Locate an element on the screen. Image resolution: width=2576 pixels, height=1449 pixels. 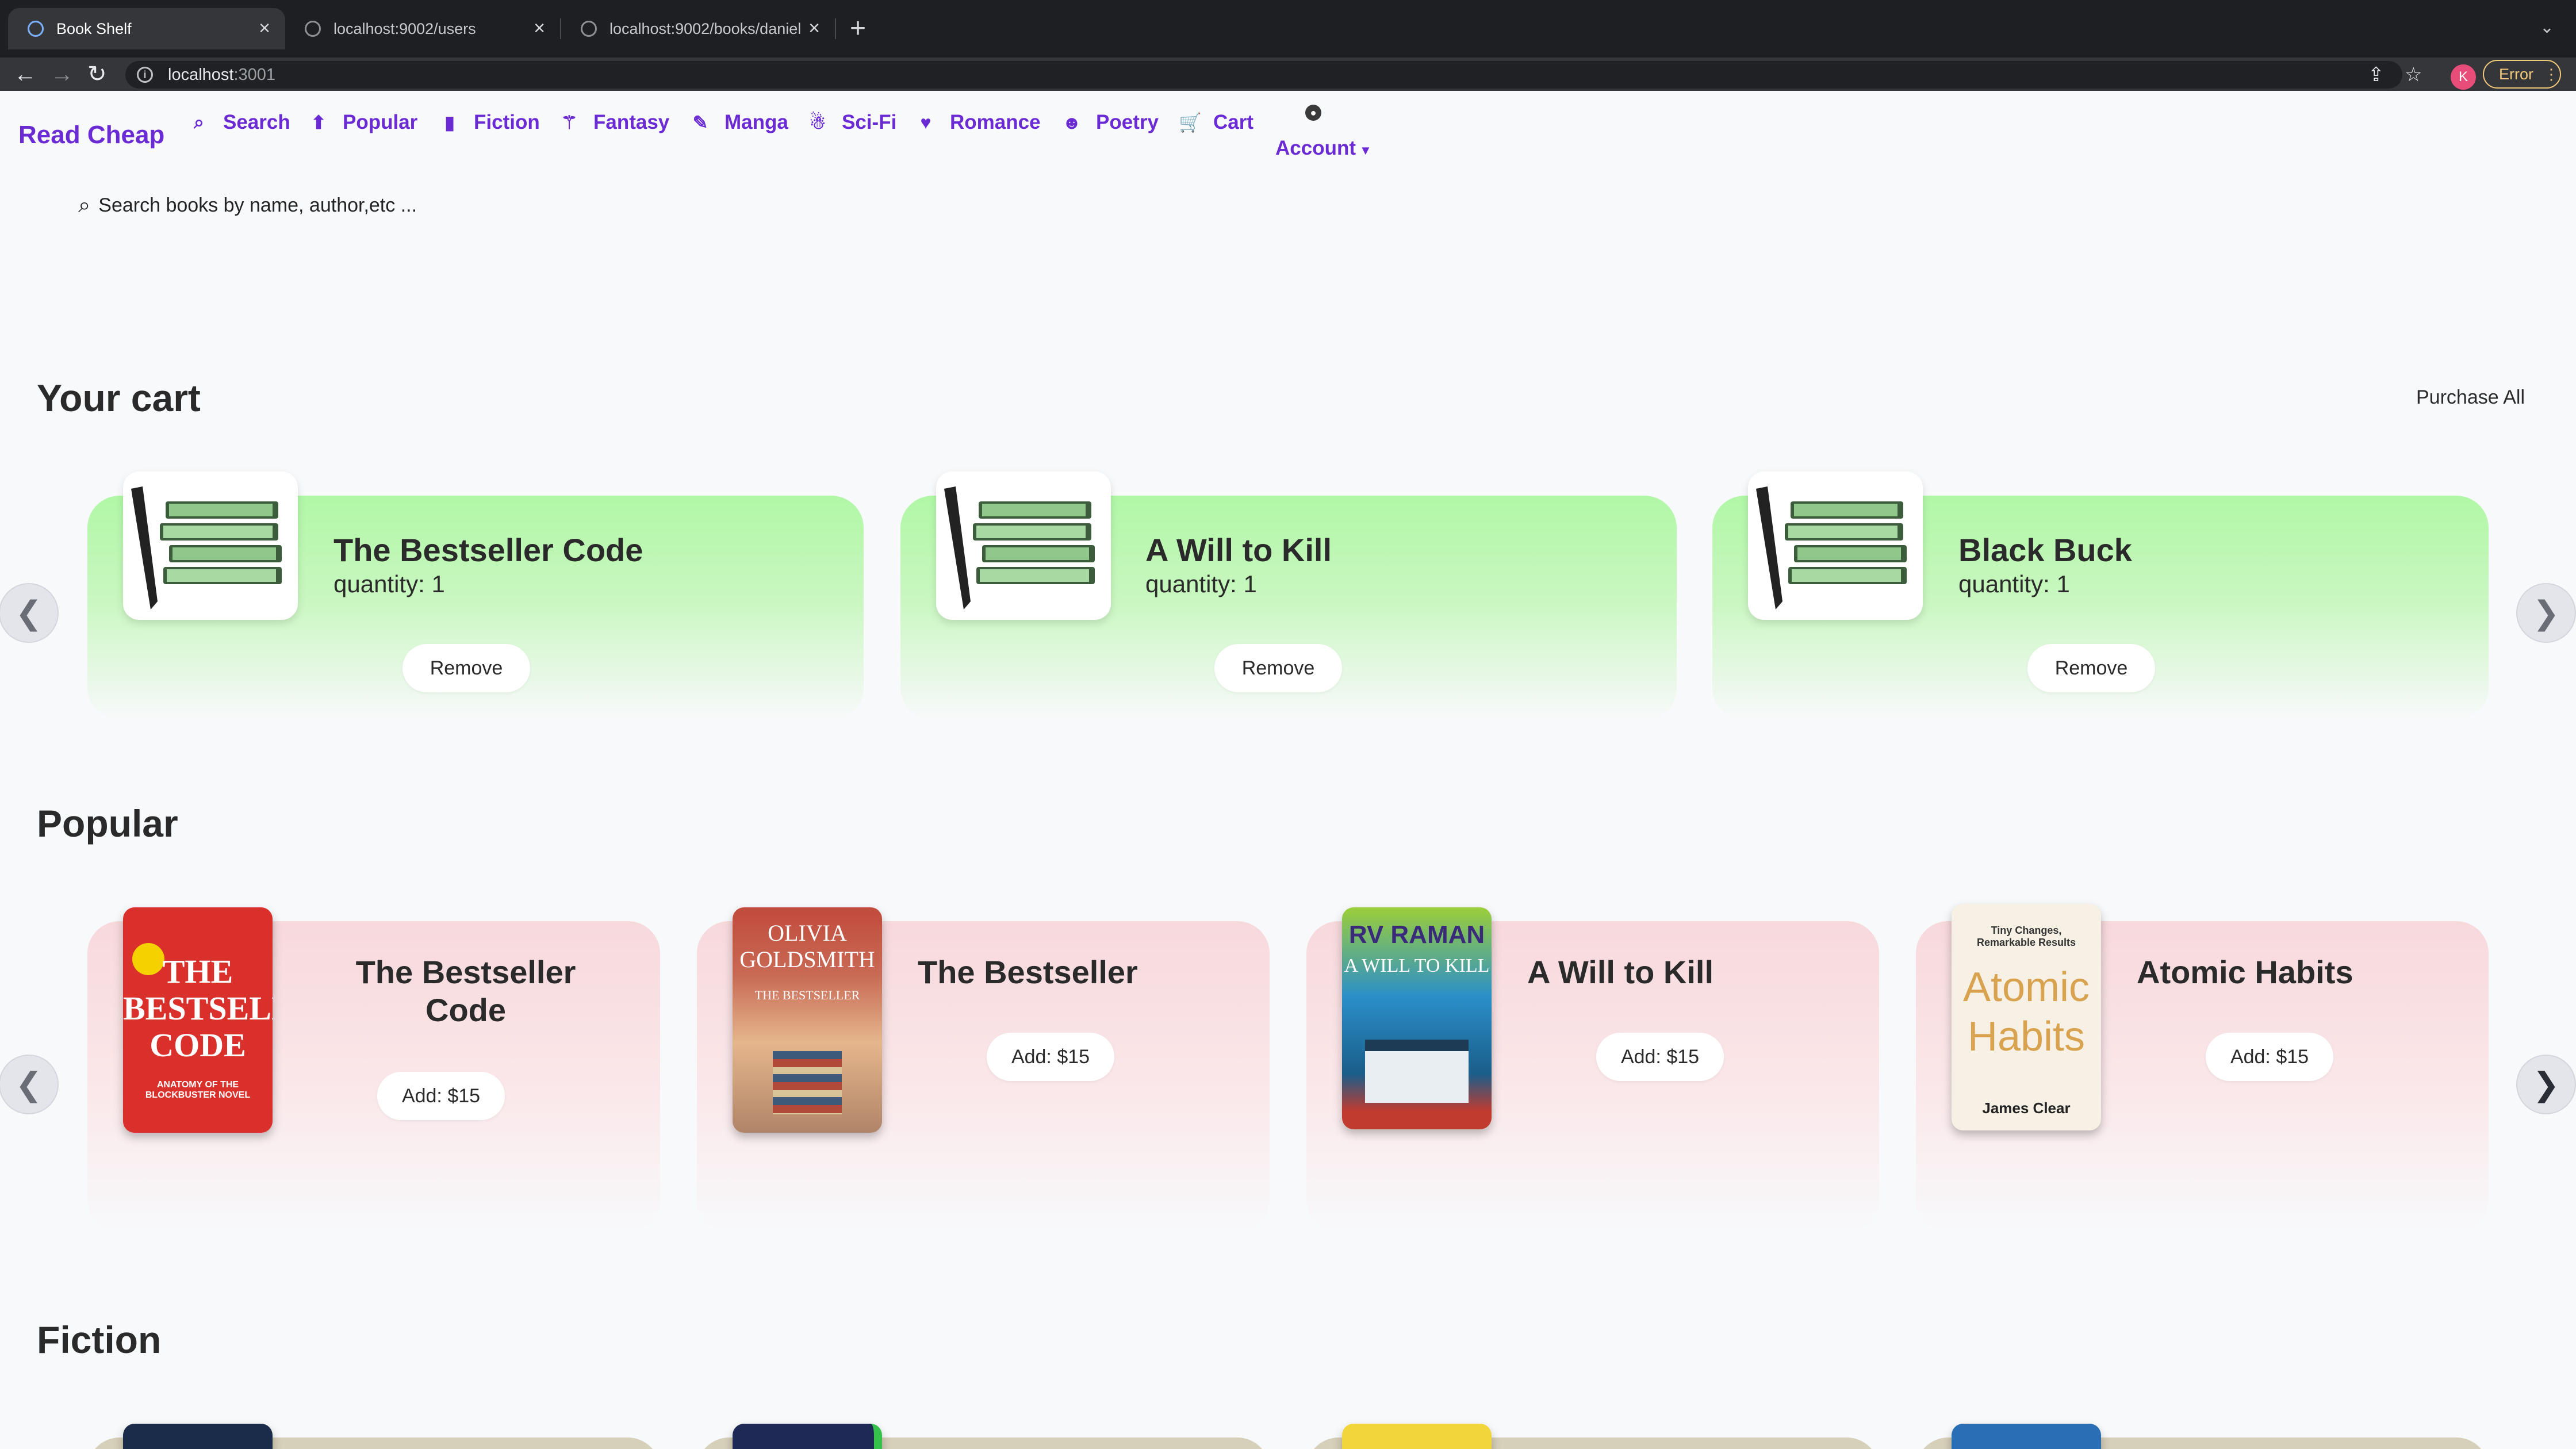
nav-label: Romance is located at coordinates (995, 122).